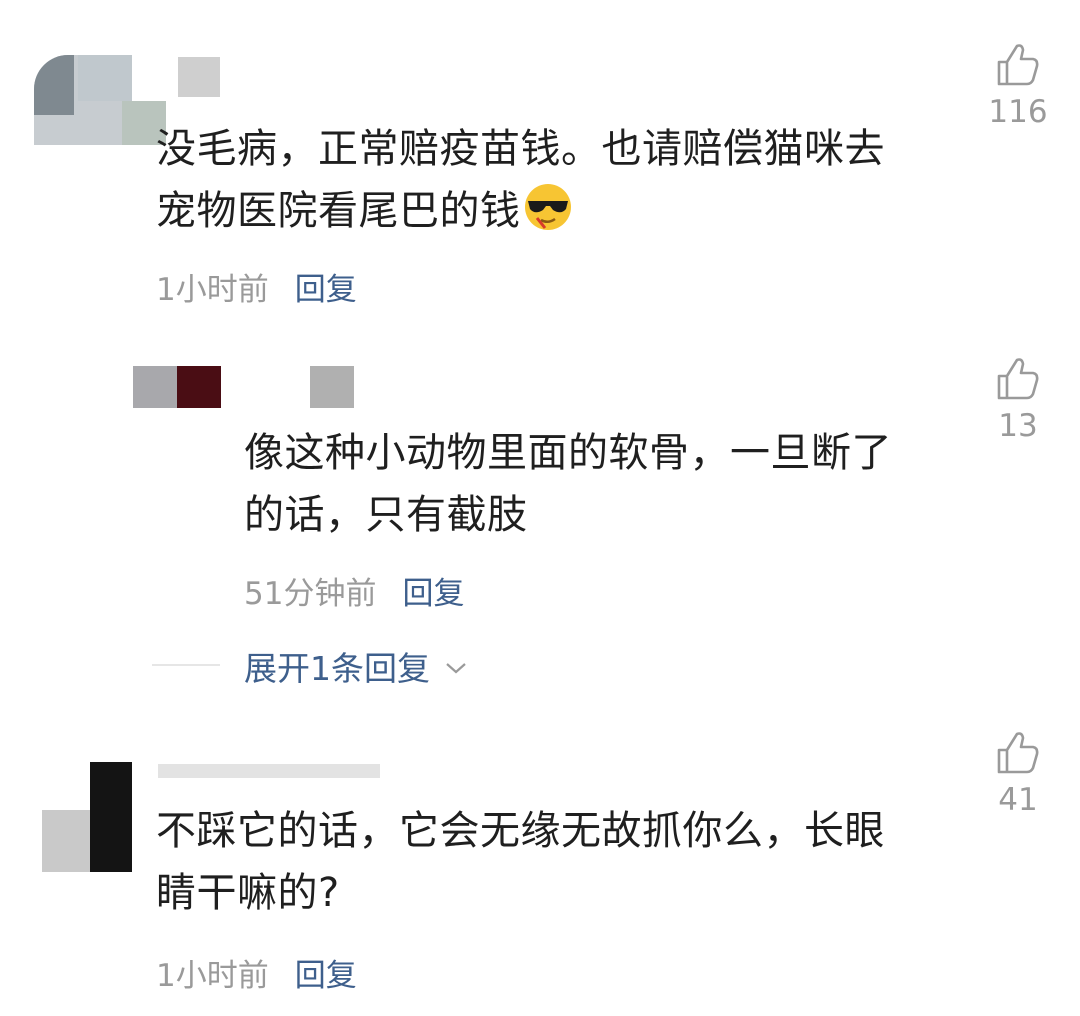 The image size is (1080, 1016). I want to click on timestamp: 51分钟前, so click(310, 594).